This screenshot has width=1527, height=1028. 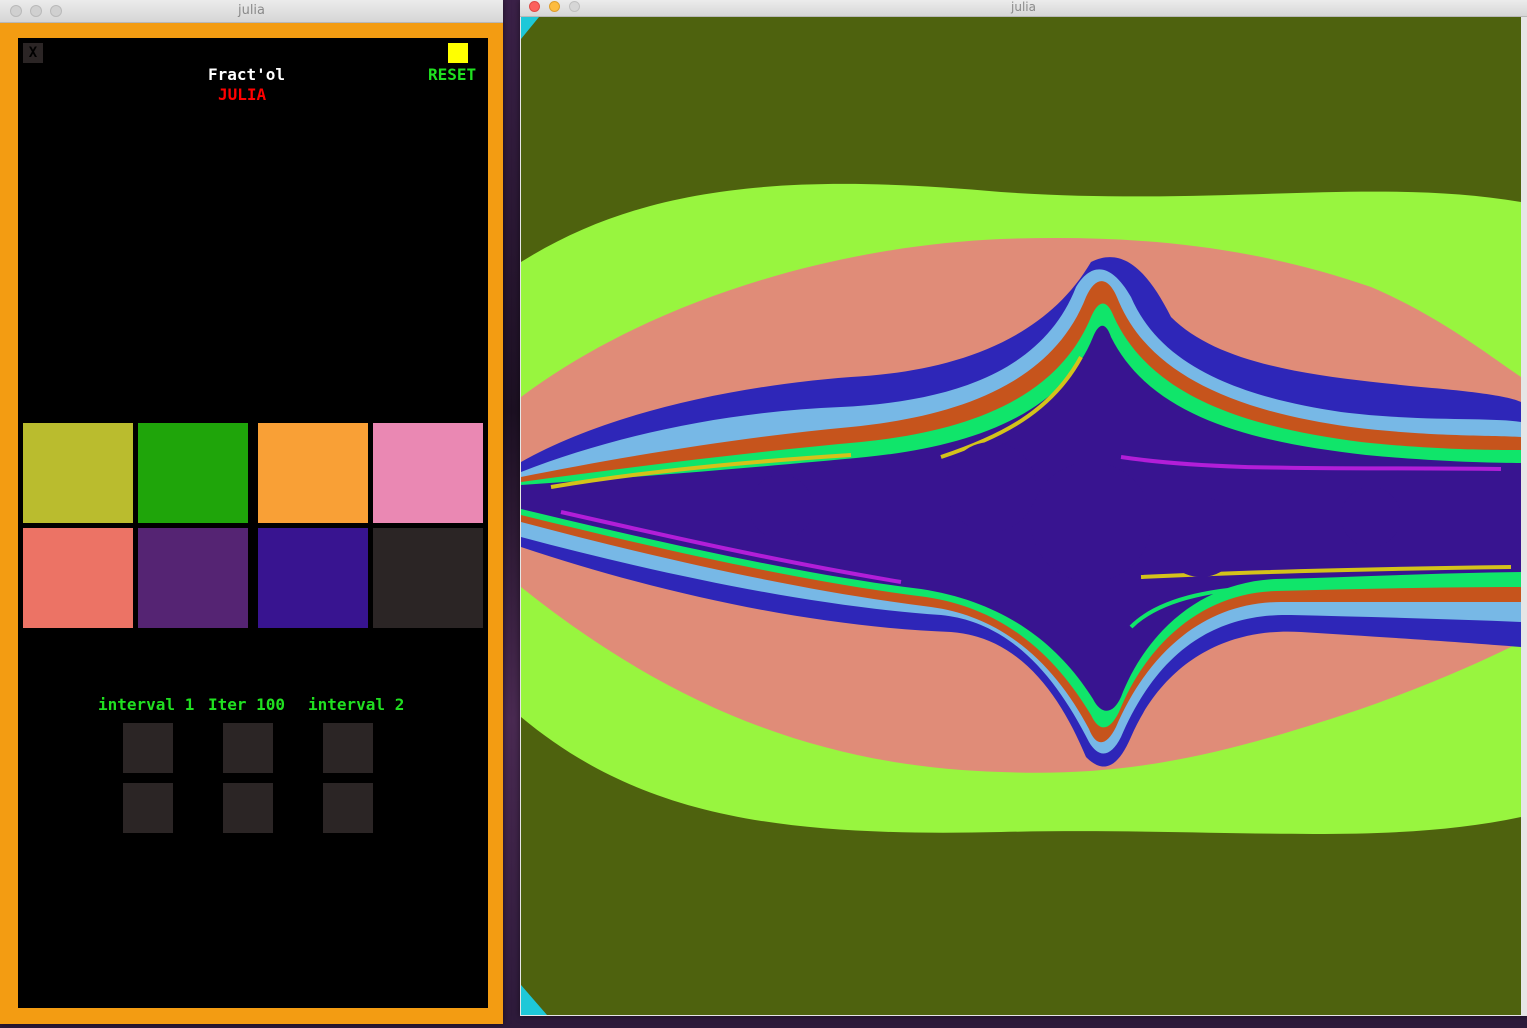 What do you see at coordinates (247, 704) in the screenshot?
I see `iter-label: Iter 100` at bounding box center [247, 704].